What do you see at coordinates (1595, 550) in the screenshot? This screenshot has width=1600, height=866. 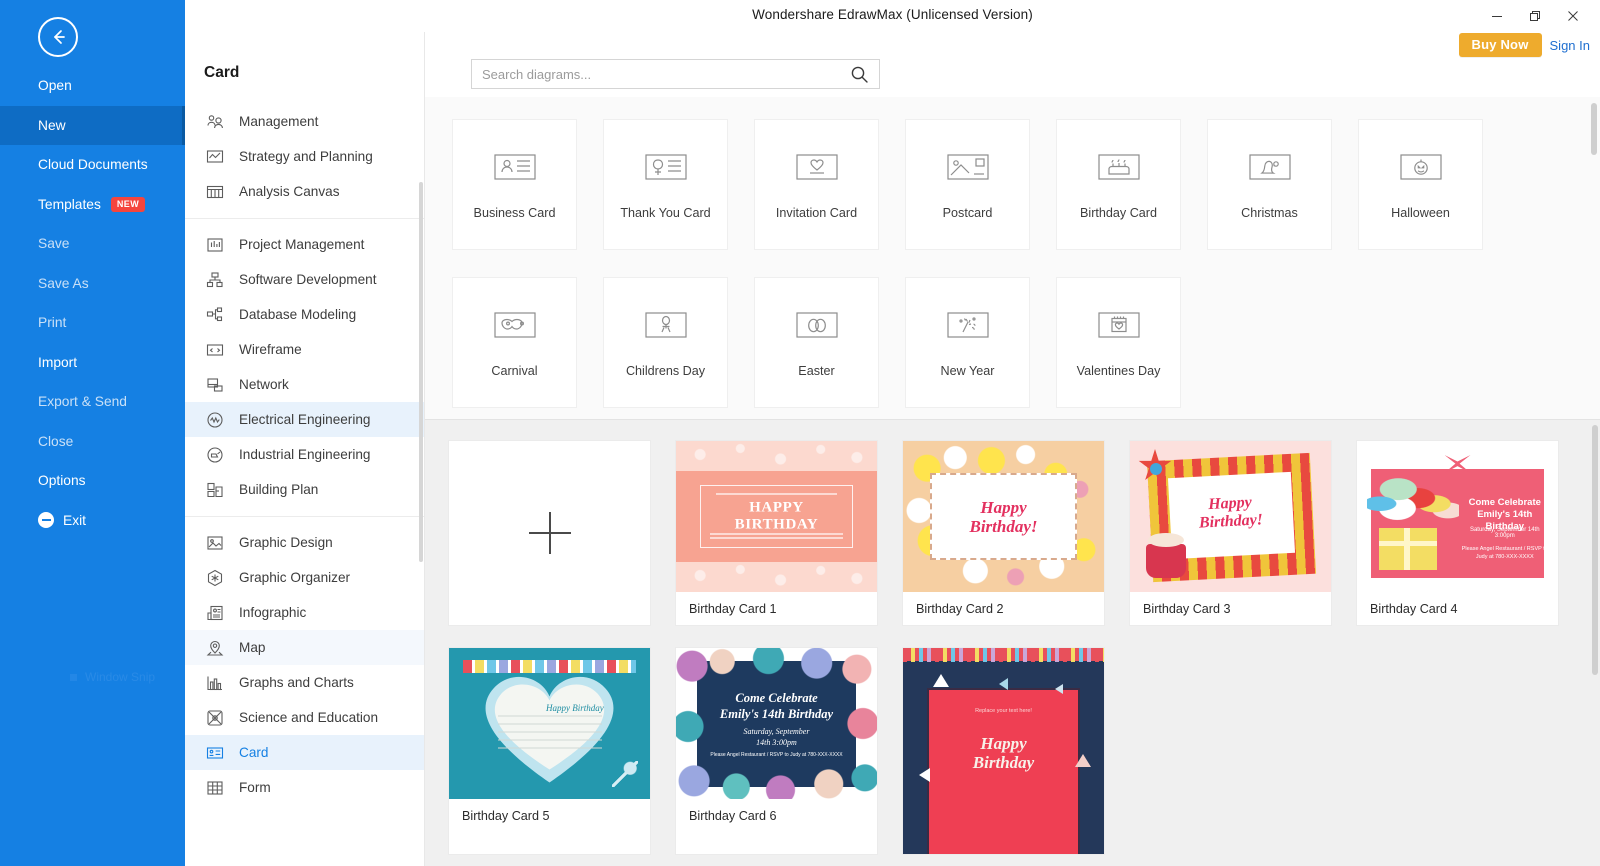 I see `gallery-scrollbar` at bounding box center [1595, 550].